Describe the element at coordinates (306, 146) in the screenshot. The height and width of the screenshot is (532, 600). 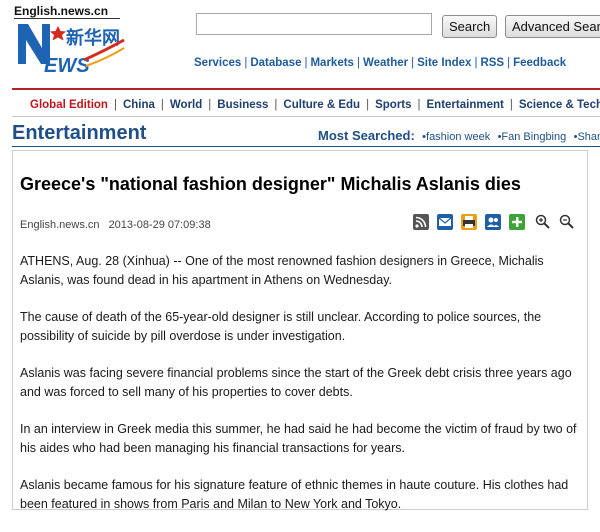
I see `section-divider` at that location.